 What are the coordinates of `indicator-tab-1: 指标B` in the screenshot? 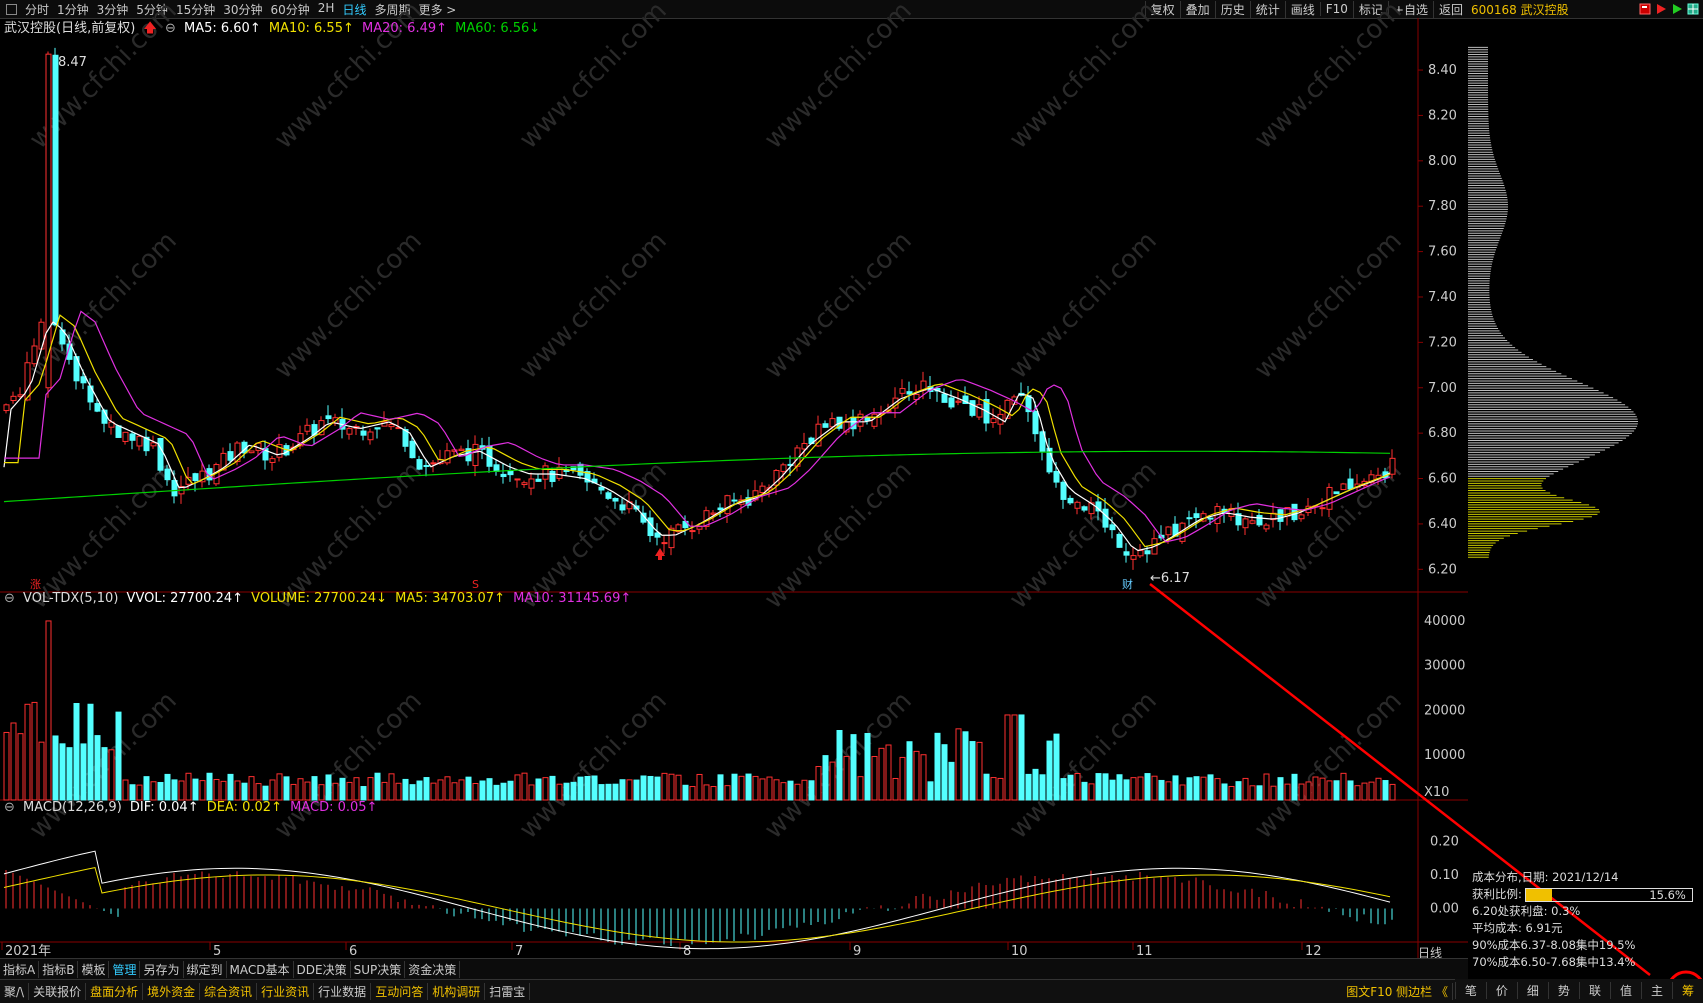 It's located at (59, 969).